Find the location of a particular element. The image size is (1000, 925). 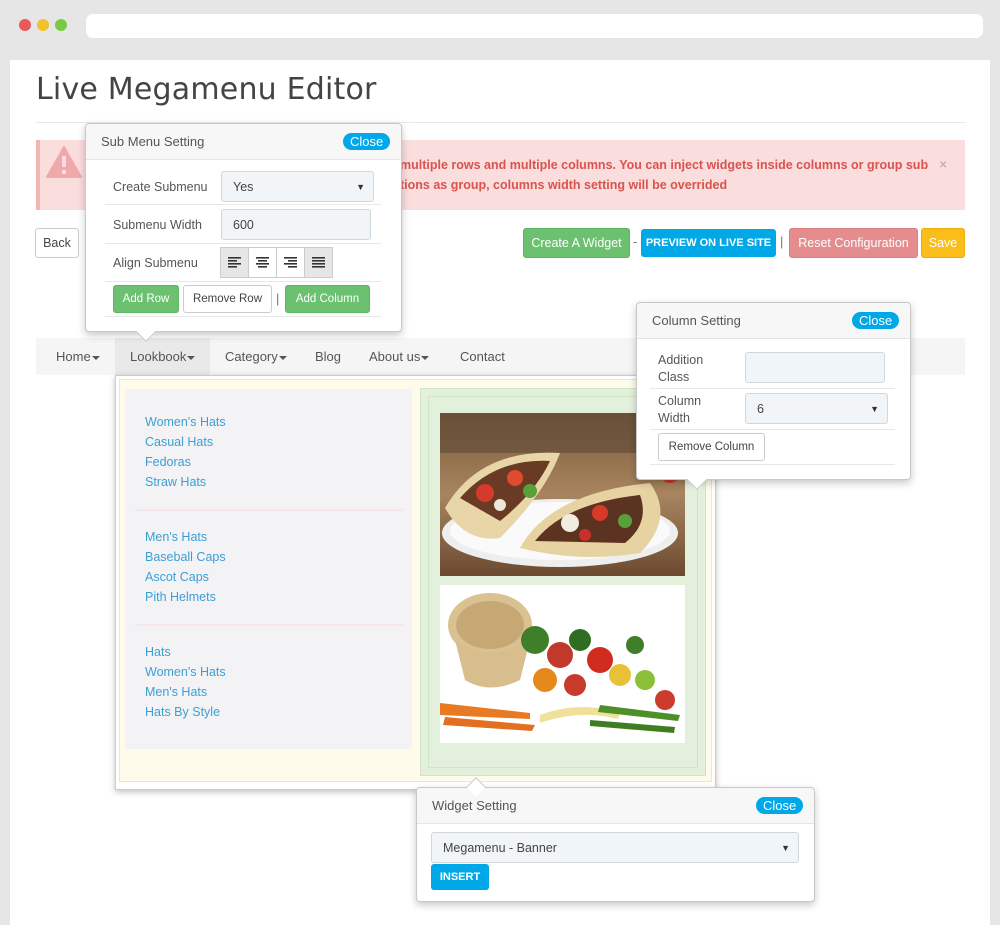

create-submenu-select: Yes ▼ is located at coordinates (297, 186).